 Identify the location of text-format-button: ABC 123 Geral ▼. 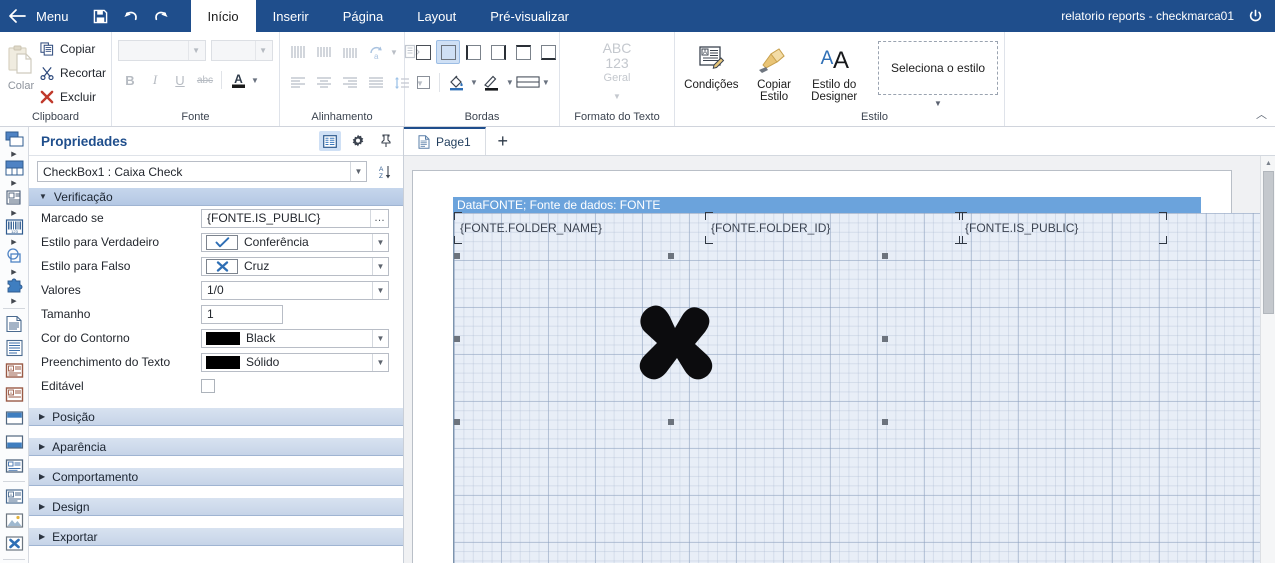
(617, 70).